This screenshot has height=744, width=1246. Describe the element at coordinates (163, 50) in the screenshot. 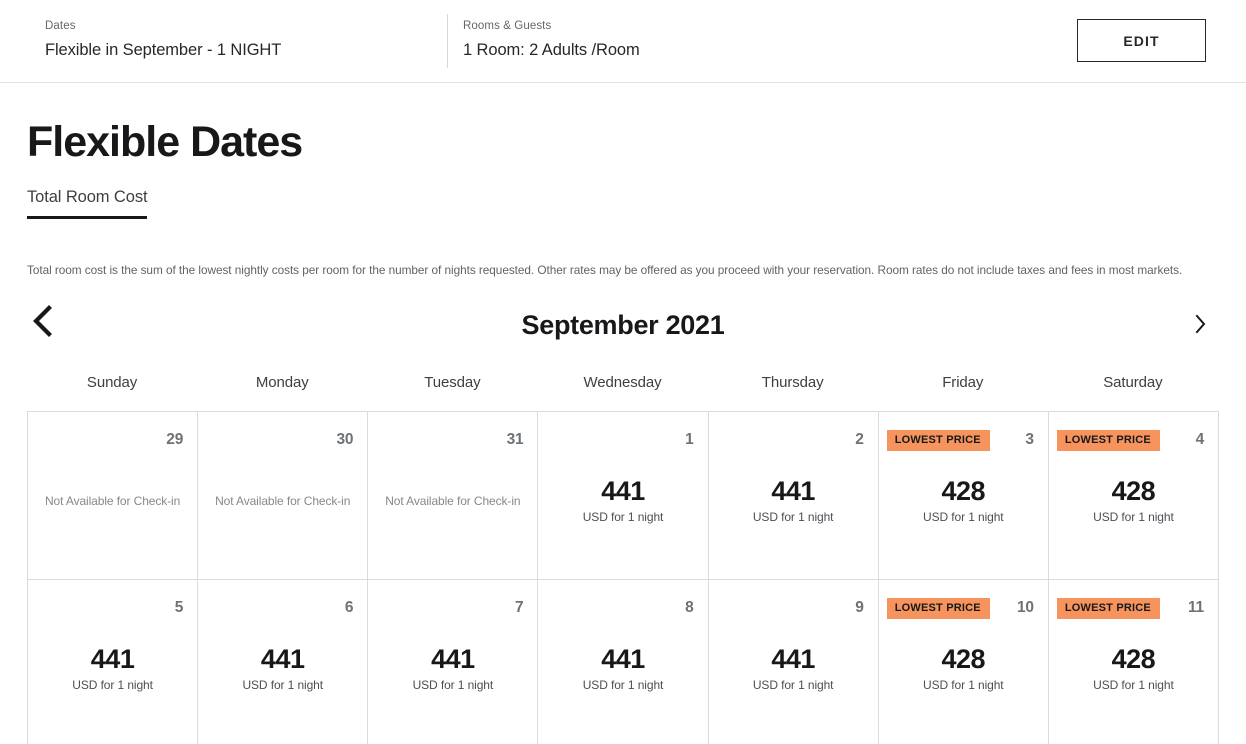

I see `dates-value: Flexible in September - 1 NIGHT` at that location.